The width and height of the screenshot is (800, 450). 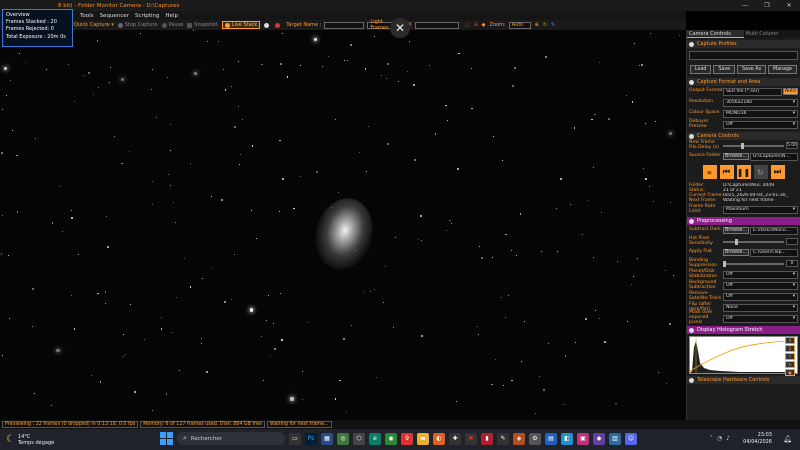 What do you see at coordinates (760, 102) in the screenshot?
I see `resolution-select: 3056x2180 ▾` at bounding box center [760, 102].